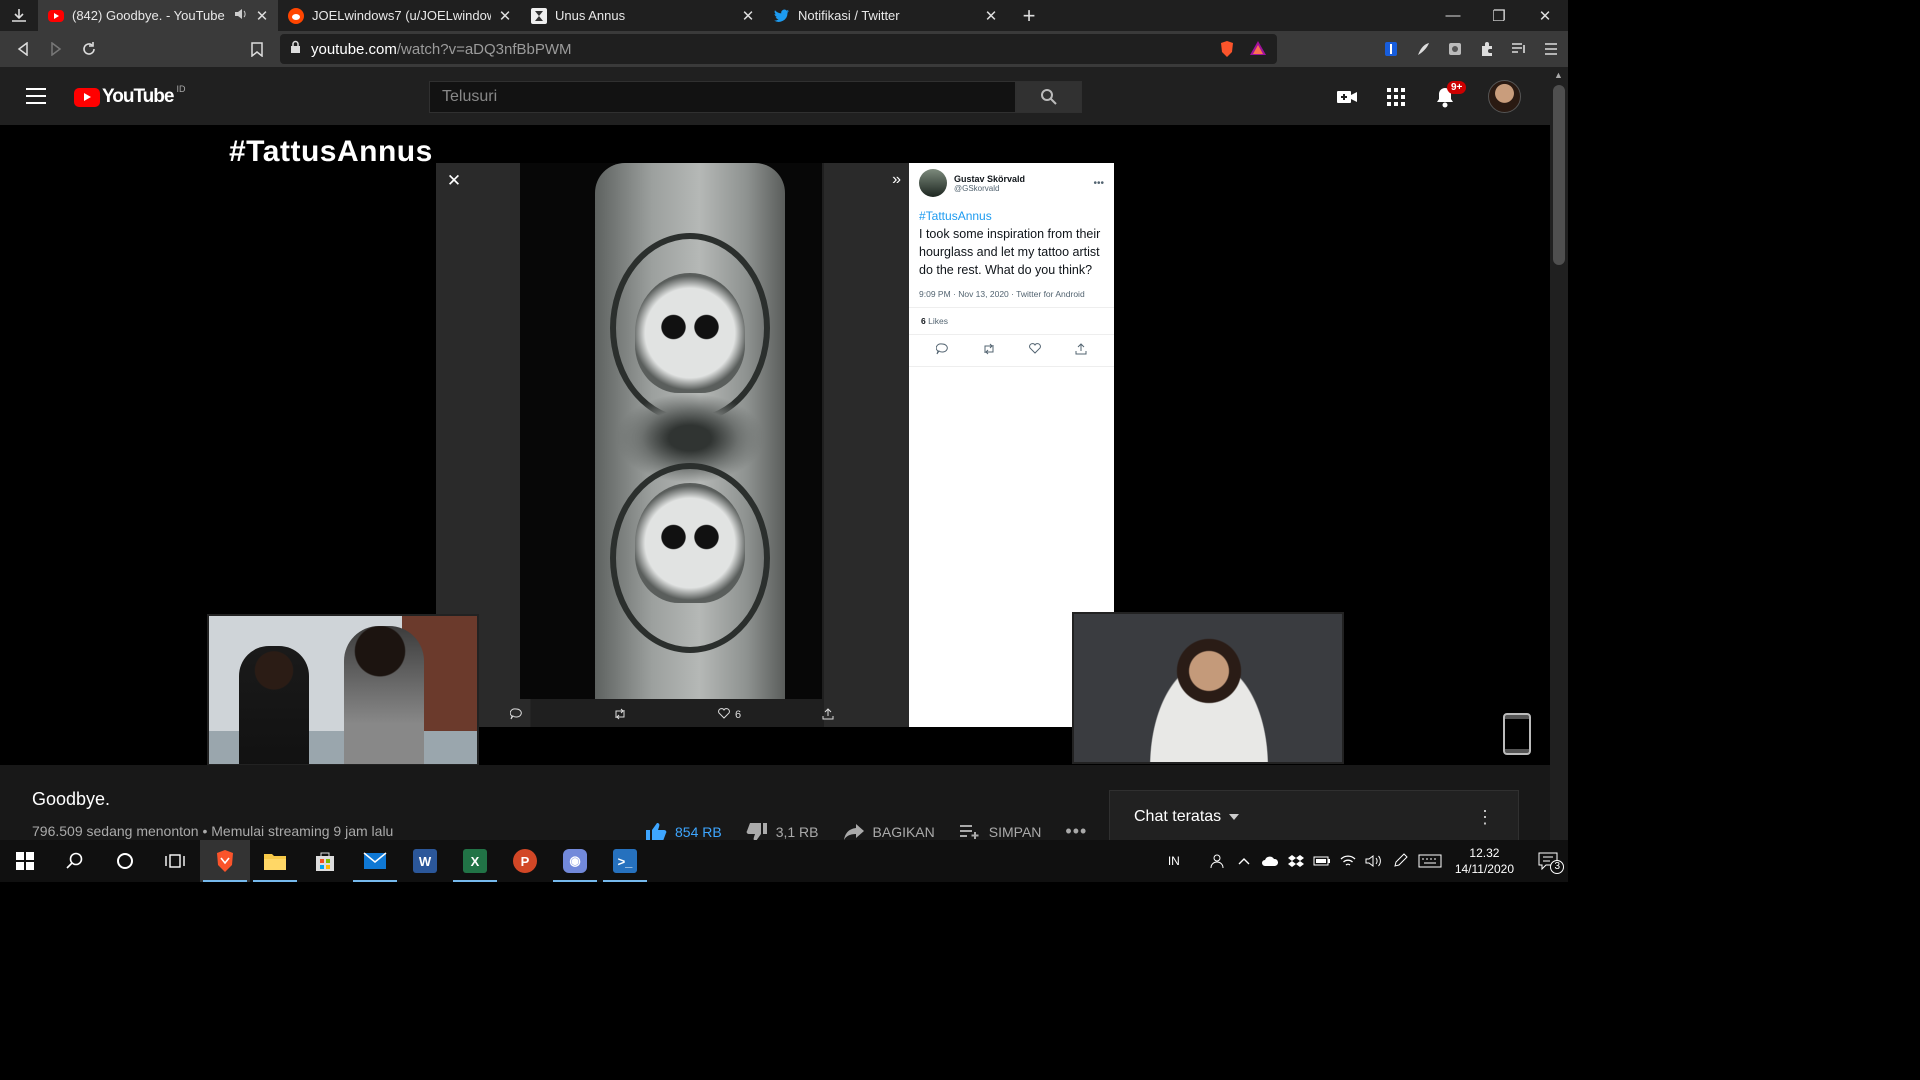 The height and width of the screenshot is (1080, 1920). What do you see at coordinates (1174, 861) in the screenshot?
I see `input-language: IN` at bounding box center [1174, 861].